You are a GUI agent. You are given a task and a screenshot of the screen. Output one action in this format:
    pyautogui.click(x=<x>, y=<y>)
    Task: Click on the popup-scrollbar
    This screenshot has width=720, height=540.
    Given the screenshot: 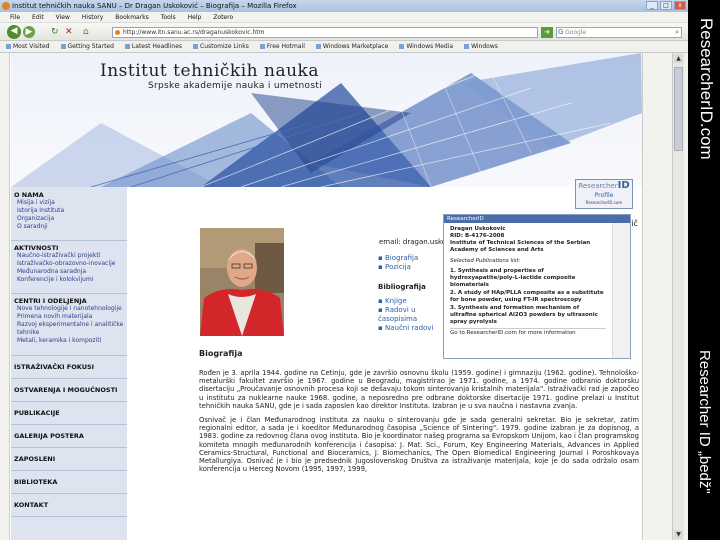 What is the action you would take?
    pyautogui.click(x=621, y=290)
    